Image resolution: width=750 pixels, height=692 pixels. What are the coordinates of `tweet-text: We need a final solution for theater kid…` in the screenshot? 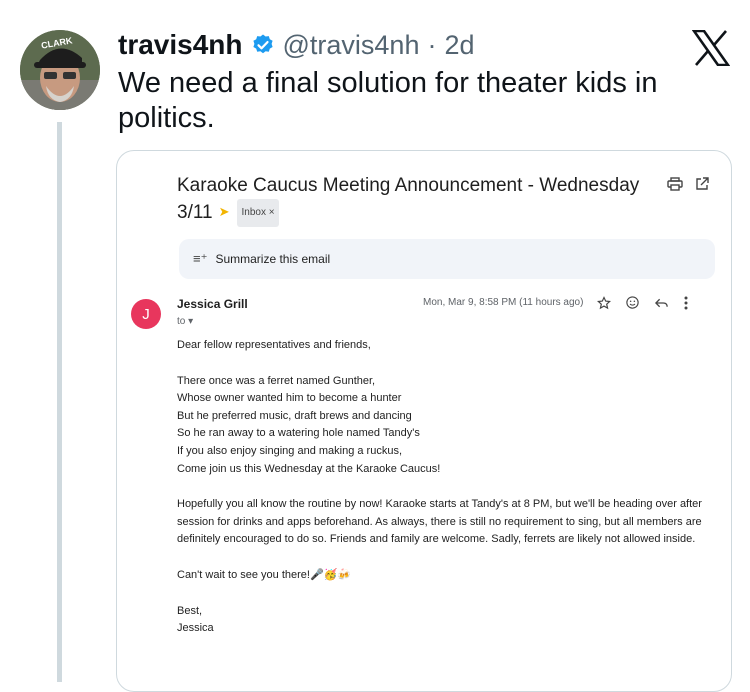 It's located at (388, 100).